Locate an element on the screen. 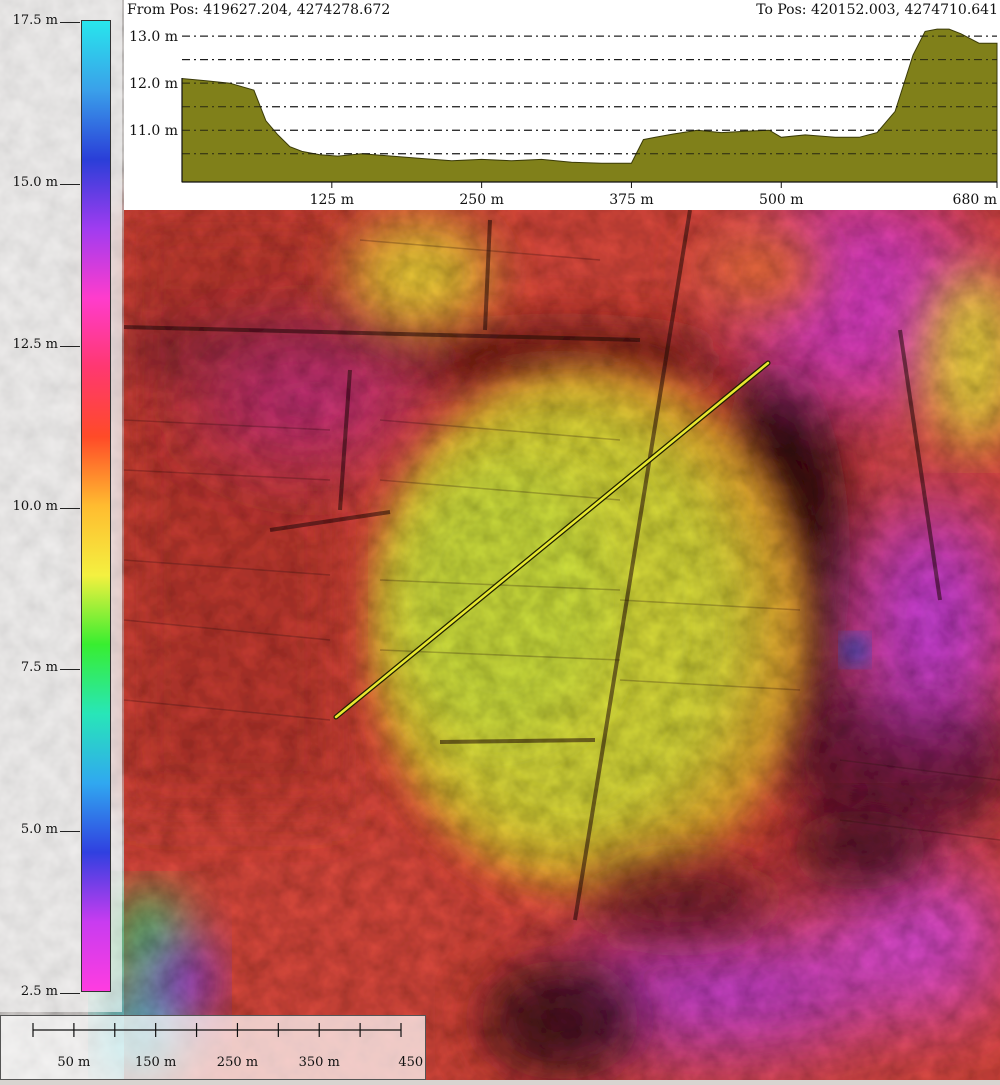  legend-label: 17.5 m is located at coordinates (35, 20).